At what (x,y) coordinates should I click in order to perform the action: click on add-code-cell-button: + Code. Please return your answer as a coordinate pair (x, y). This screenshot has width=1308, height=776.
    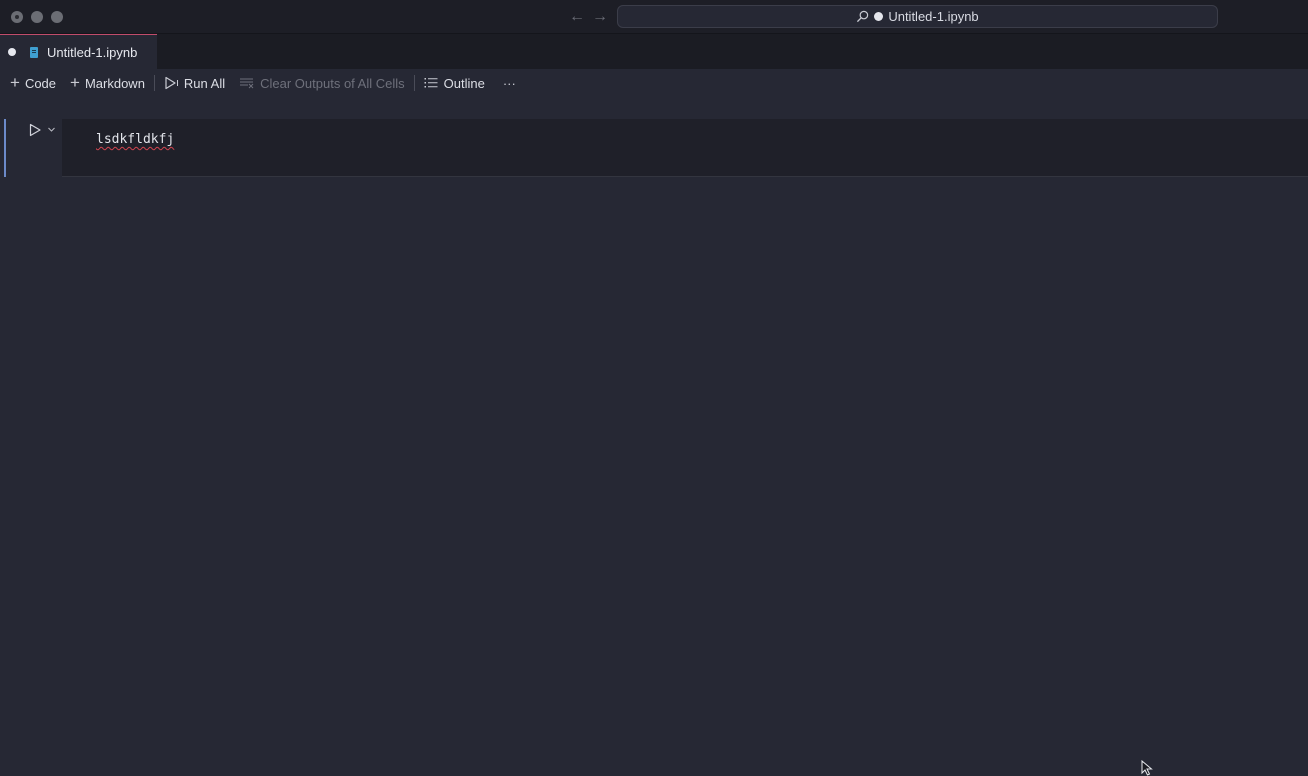
    Looking at the image, I should click on (33, 83).